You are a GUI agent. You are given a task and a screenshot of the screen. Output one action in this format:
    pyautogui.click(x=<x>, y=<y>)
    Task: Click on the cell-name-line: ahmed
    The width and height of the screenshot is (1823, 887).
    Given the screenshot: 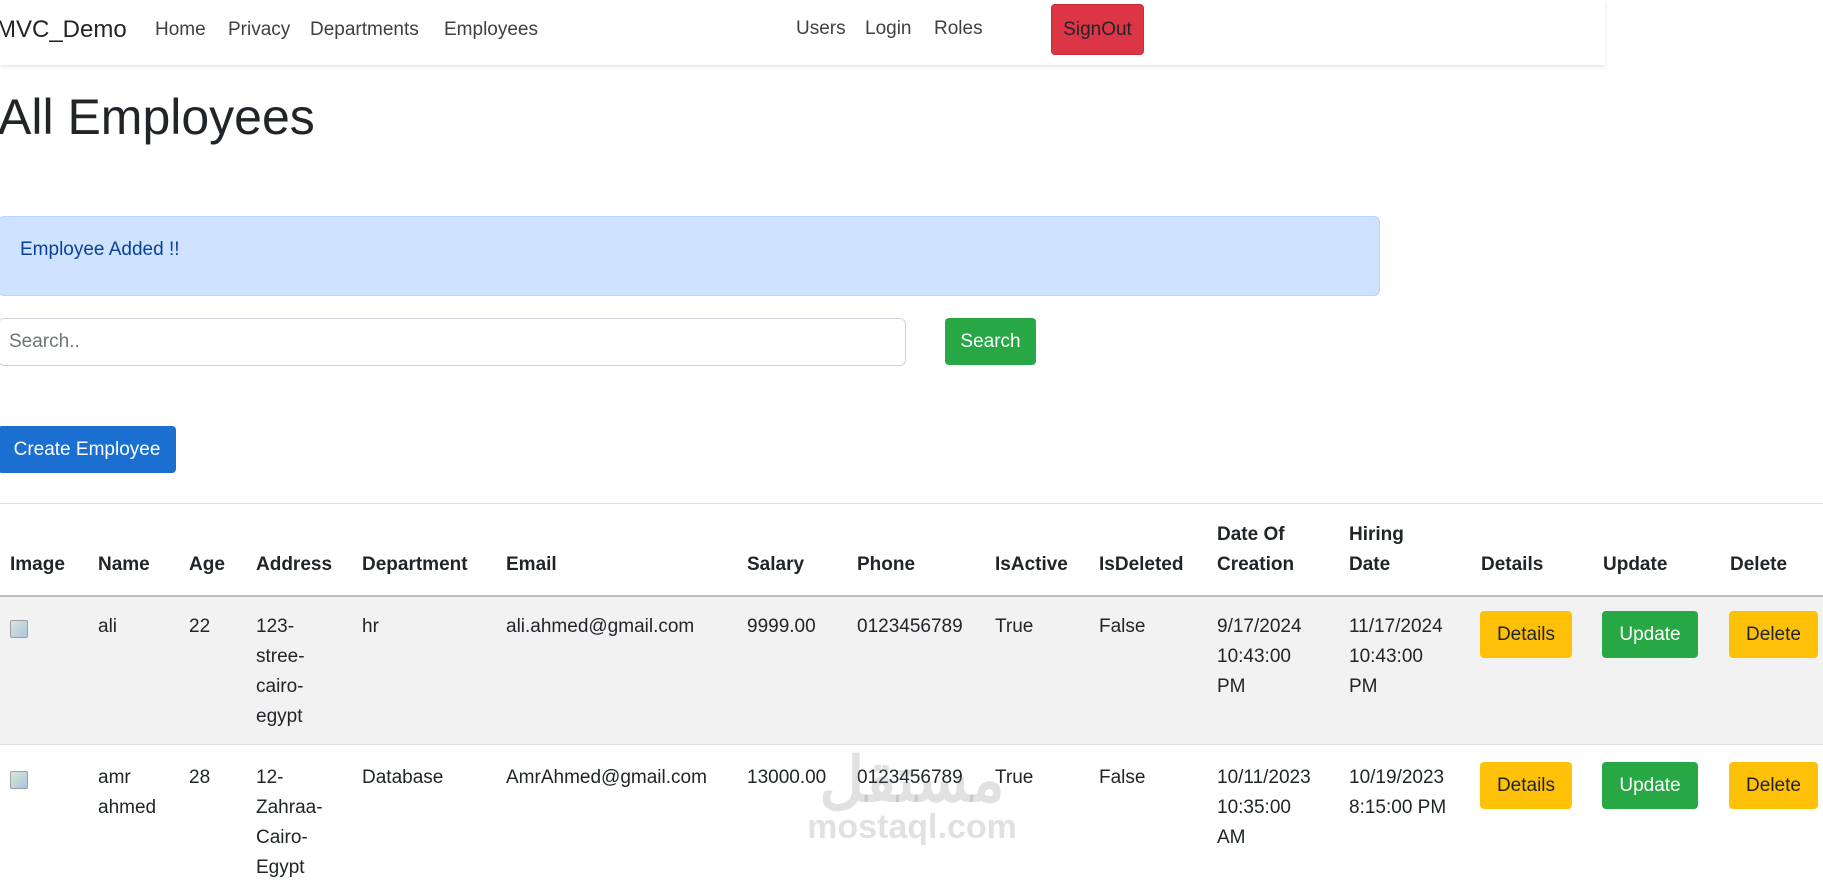 What is the action you would take?
    pyautogui.click(x=127, y=807)
    